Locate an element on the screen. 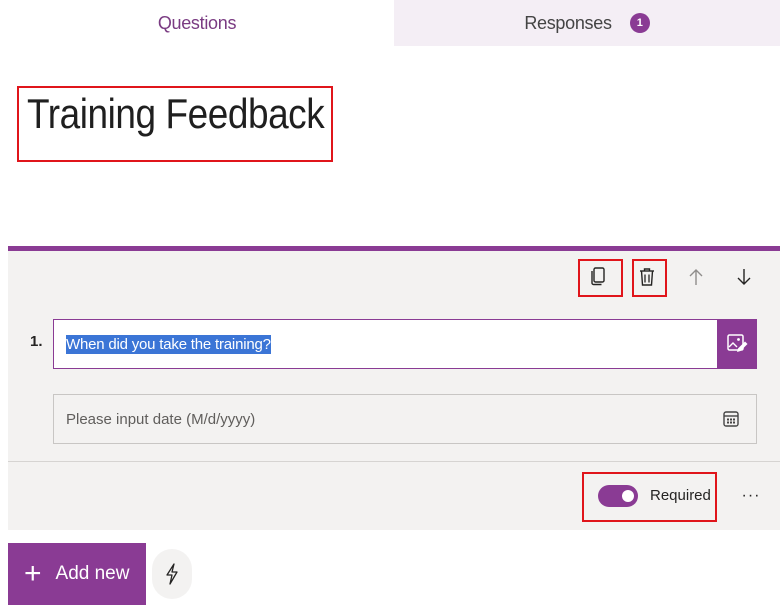  delete-highlight-box is located at coordinates (649, 278).